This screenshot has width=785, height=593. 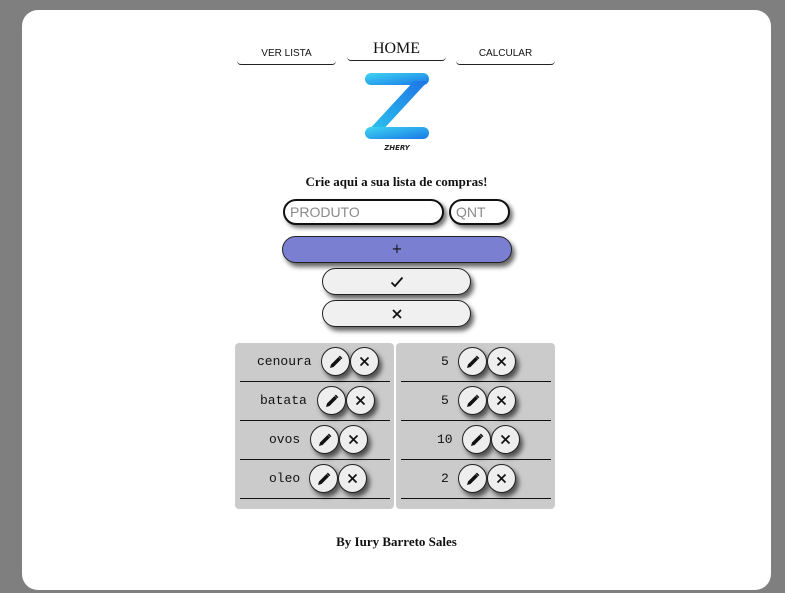 What do you see at coordinates (315, 402) in the screenshot?
I see `list-item: batata` at bounding box center [315, 402].